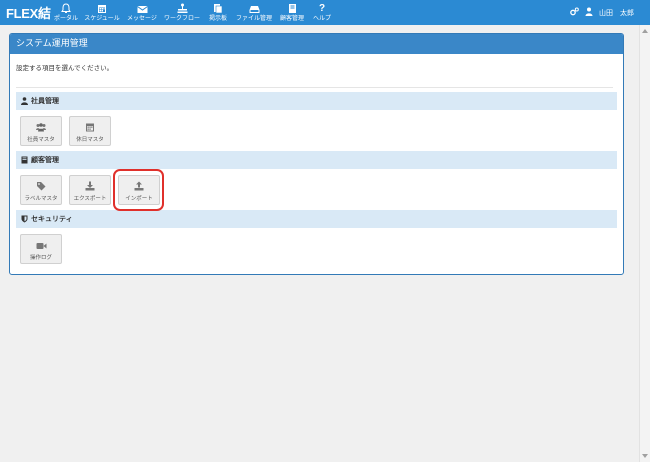 The height and width of the screenshot is (462, 650). What do you see at coordinates (322, 8) in the screenshot?
I see `question-icon: ?` at bounding box center [322, 8].